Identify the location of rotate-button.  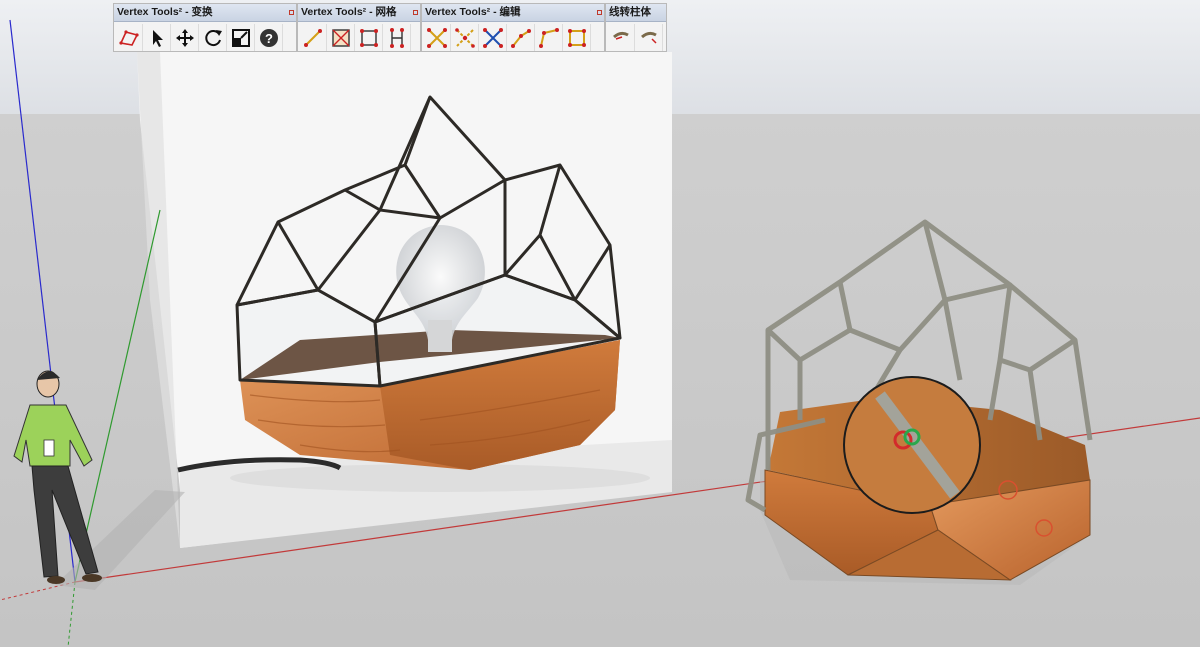
(213, 37).